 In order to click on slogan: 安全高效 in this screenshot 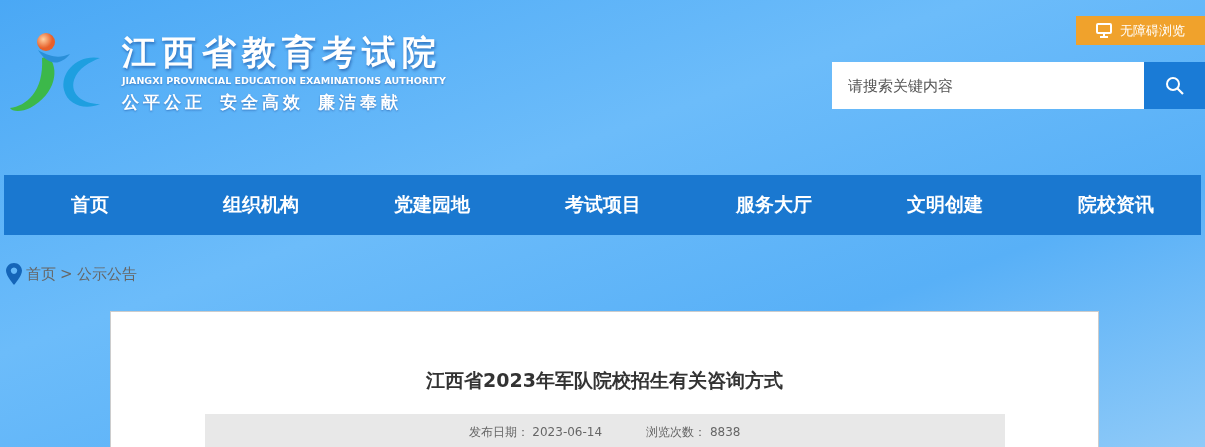, I will do `click(262, 102)`.